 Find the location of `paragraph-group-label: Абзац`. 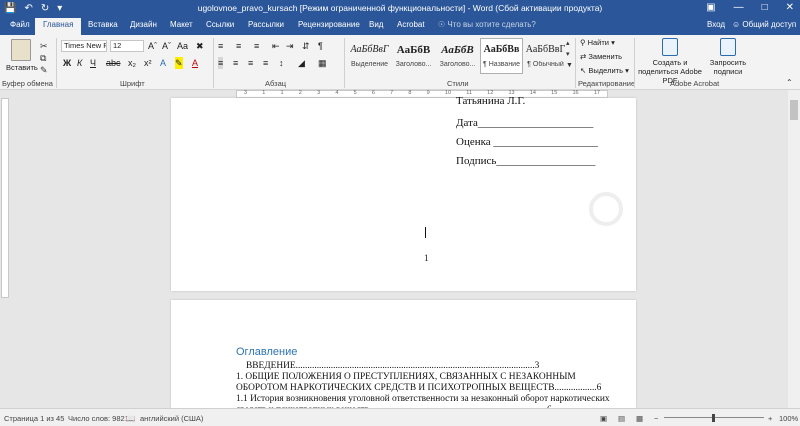

paragraph-group-label: Абзац is located at coordinates (276, 83).